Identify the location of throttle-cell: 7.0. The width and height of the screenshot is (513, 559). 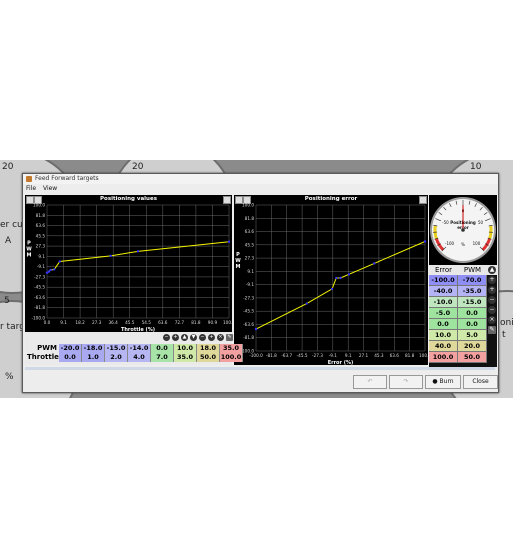
(162, 357).